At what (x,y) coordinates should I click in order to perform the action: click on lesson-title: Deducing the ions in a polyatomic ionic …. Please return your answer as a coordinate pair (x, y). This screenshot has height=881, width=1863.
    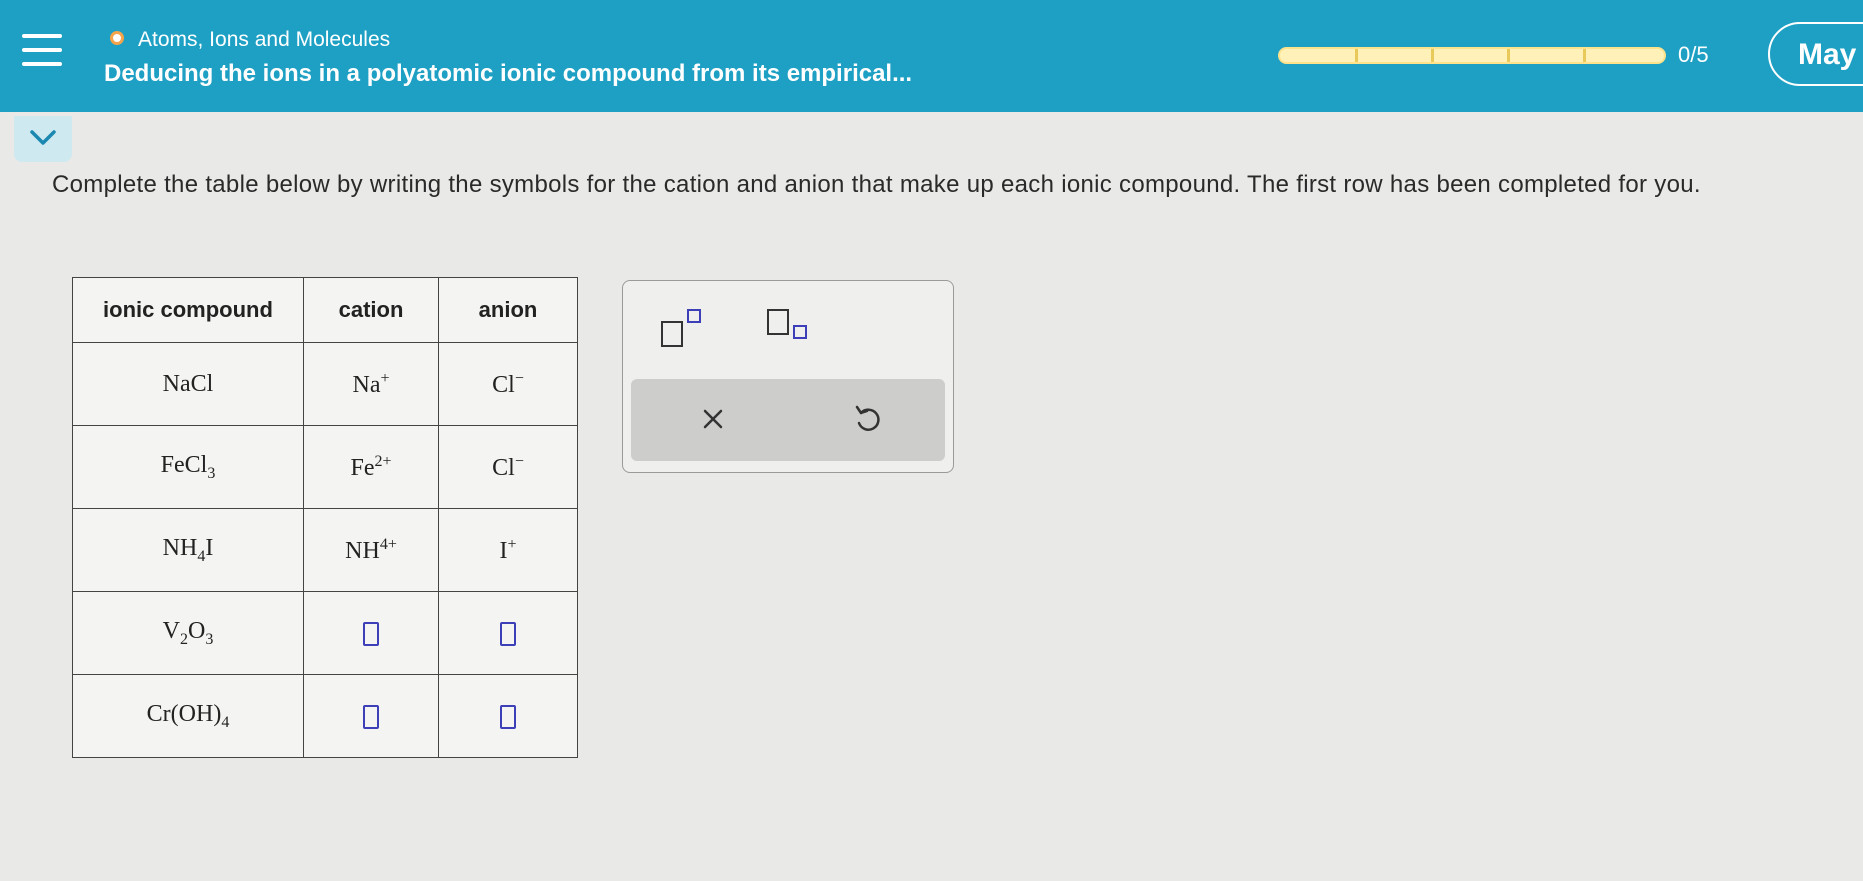
    Looking at the image, I should click on (508, 73).